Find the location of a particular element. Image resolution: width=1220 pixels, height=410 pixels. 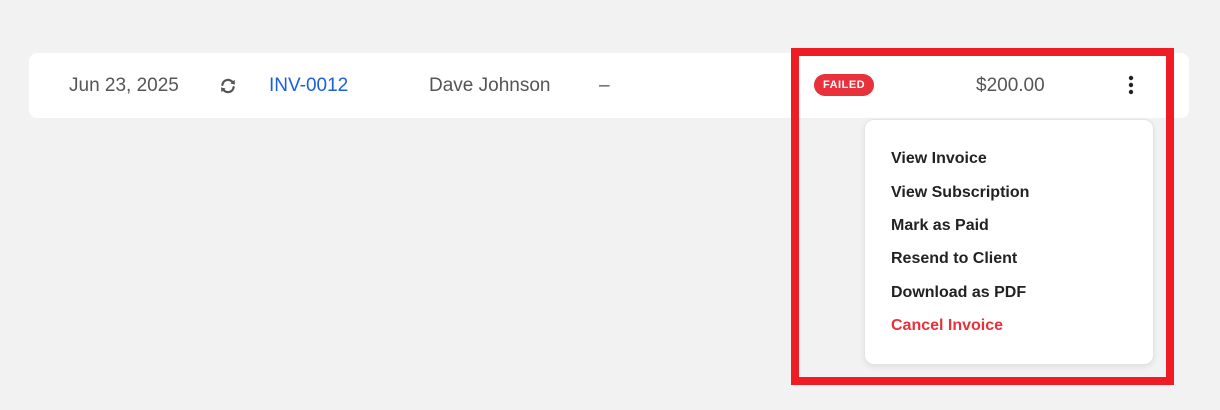

view-subscription-menu-item: View Subscription is located at coordinates (960, 193).